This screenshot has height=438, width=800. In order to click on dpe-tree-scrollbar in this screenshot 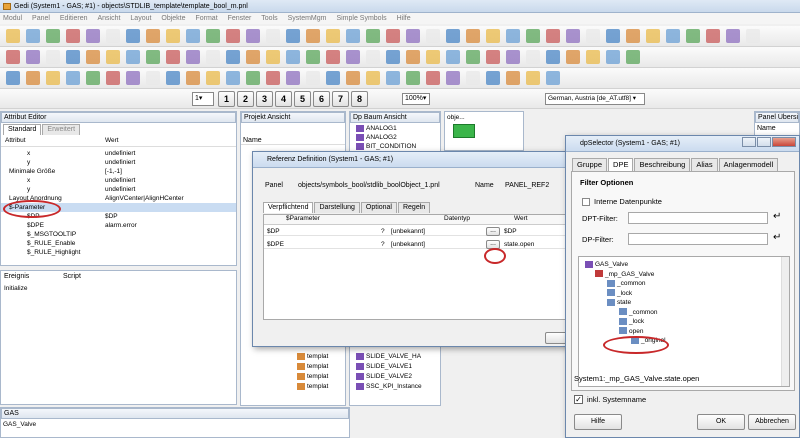, I will do `click(785, 321)`.